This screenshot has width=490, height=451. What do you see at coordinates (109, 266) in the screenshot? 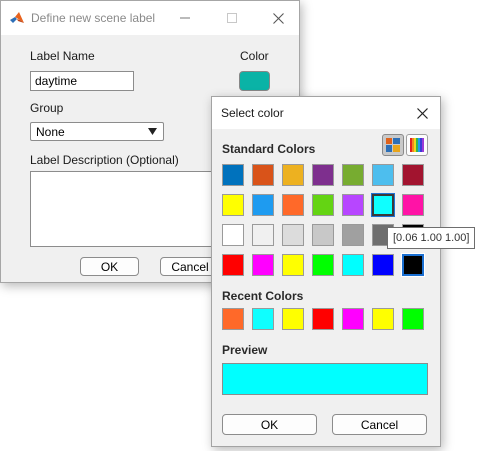
I see `ok-button: OK` at bounding box center [109, 266].